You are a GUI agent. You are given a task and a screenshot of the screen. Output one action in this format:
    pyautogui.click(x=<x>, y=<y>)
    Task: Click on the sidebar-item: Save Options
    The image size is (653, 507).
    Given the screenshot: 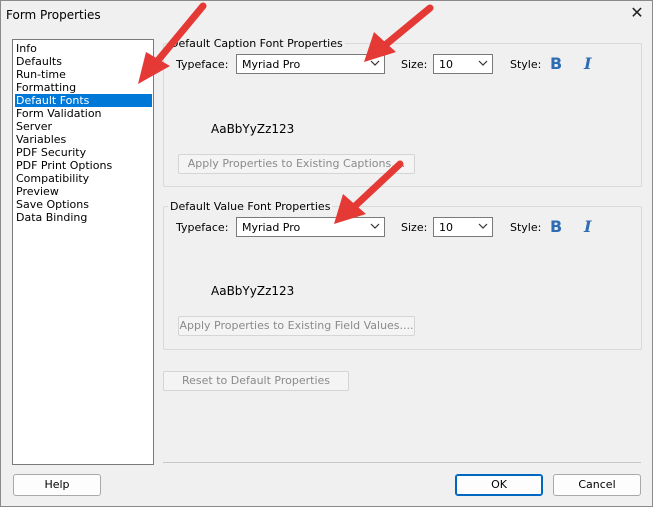 What is the action you would take?
    pyautogui.click(x=83, y=204)
    